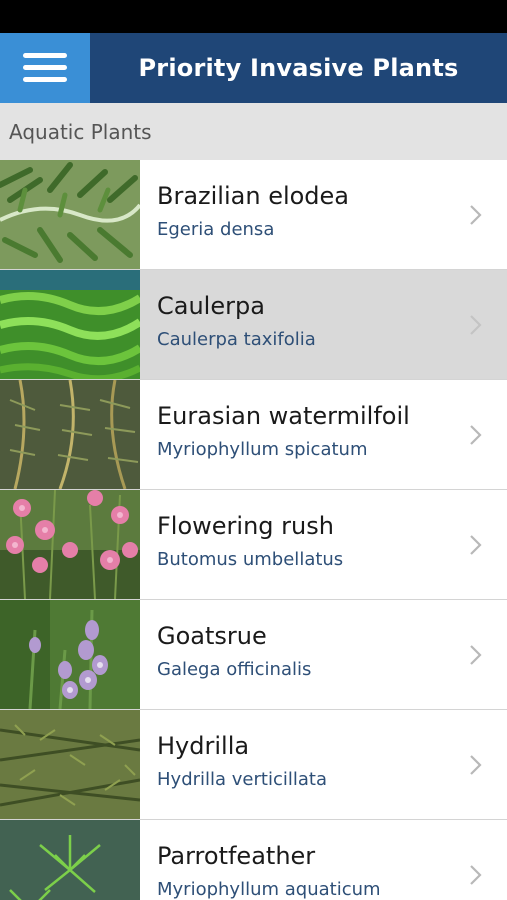 This screenshot has height=900, width=507. Describe the element at coordinates (253, 16) in the screenshot. I see `status-bar` at that location.